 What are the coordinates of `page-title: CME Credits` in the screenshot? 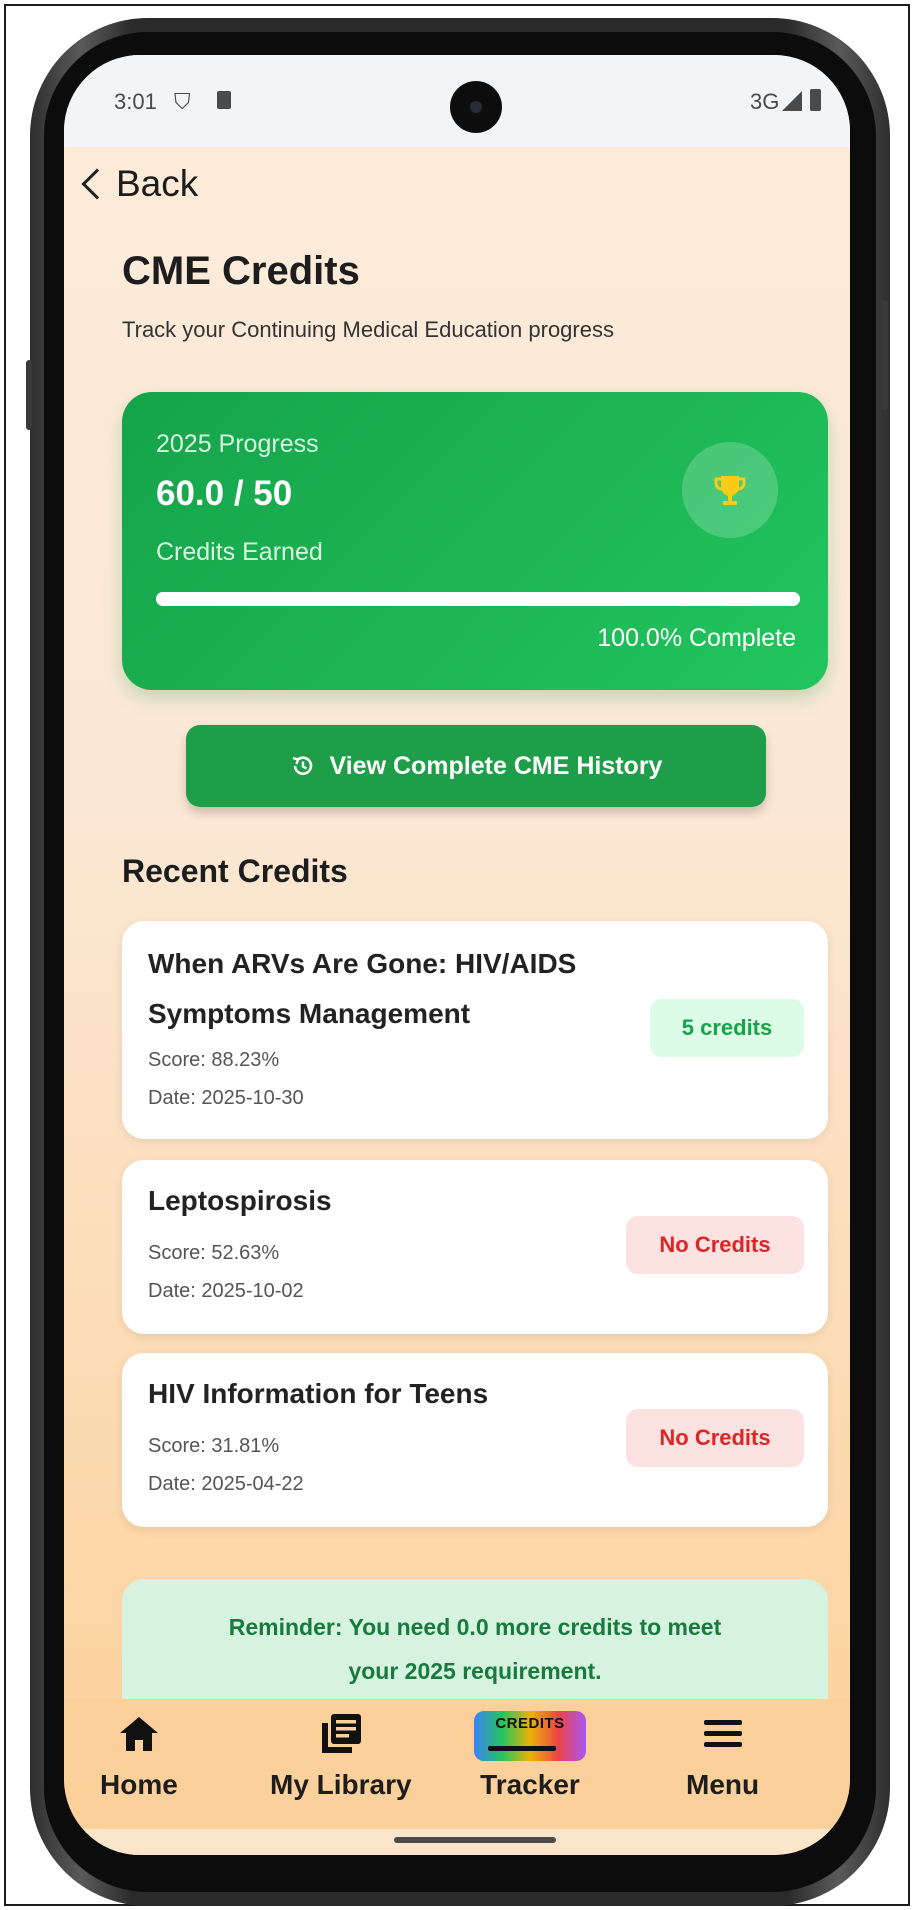 It's located at (241, 271).